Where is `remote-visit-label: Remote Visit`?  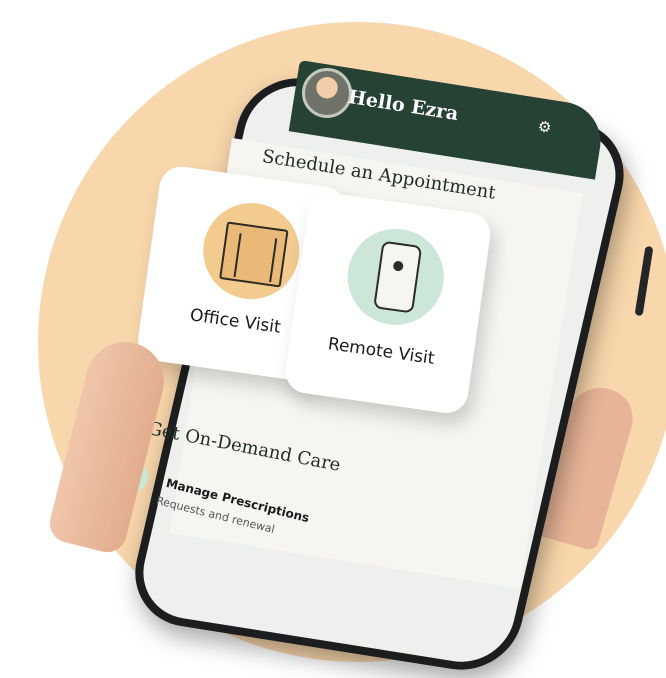 remote-visit-label: Remote Visit is located at coordinates (381, 351).